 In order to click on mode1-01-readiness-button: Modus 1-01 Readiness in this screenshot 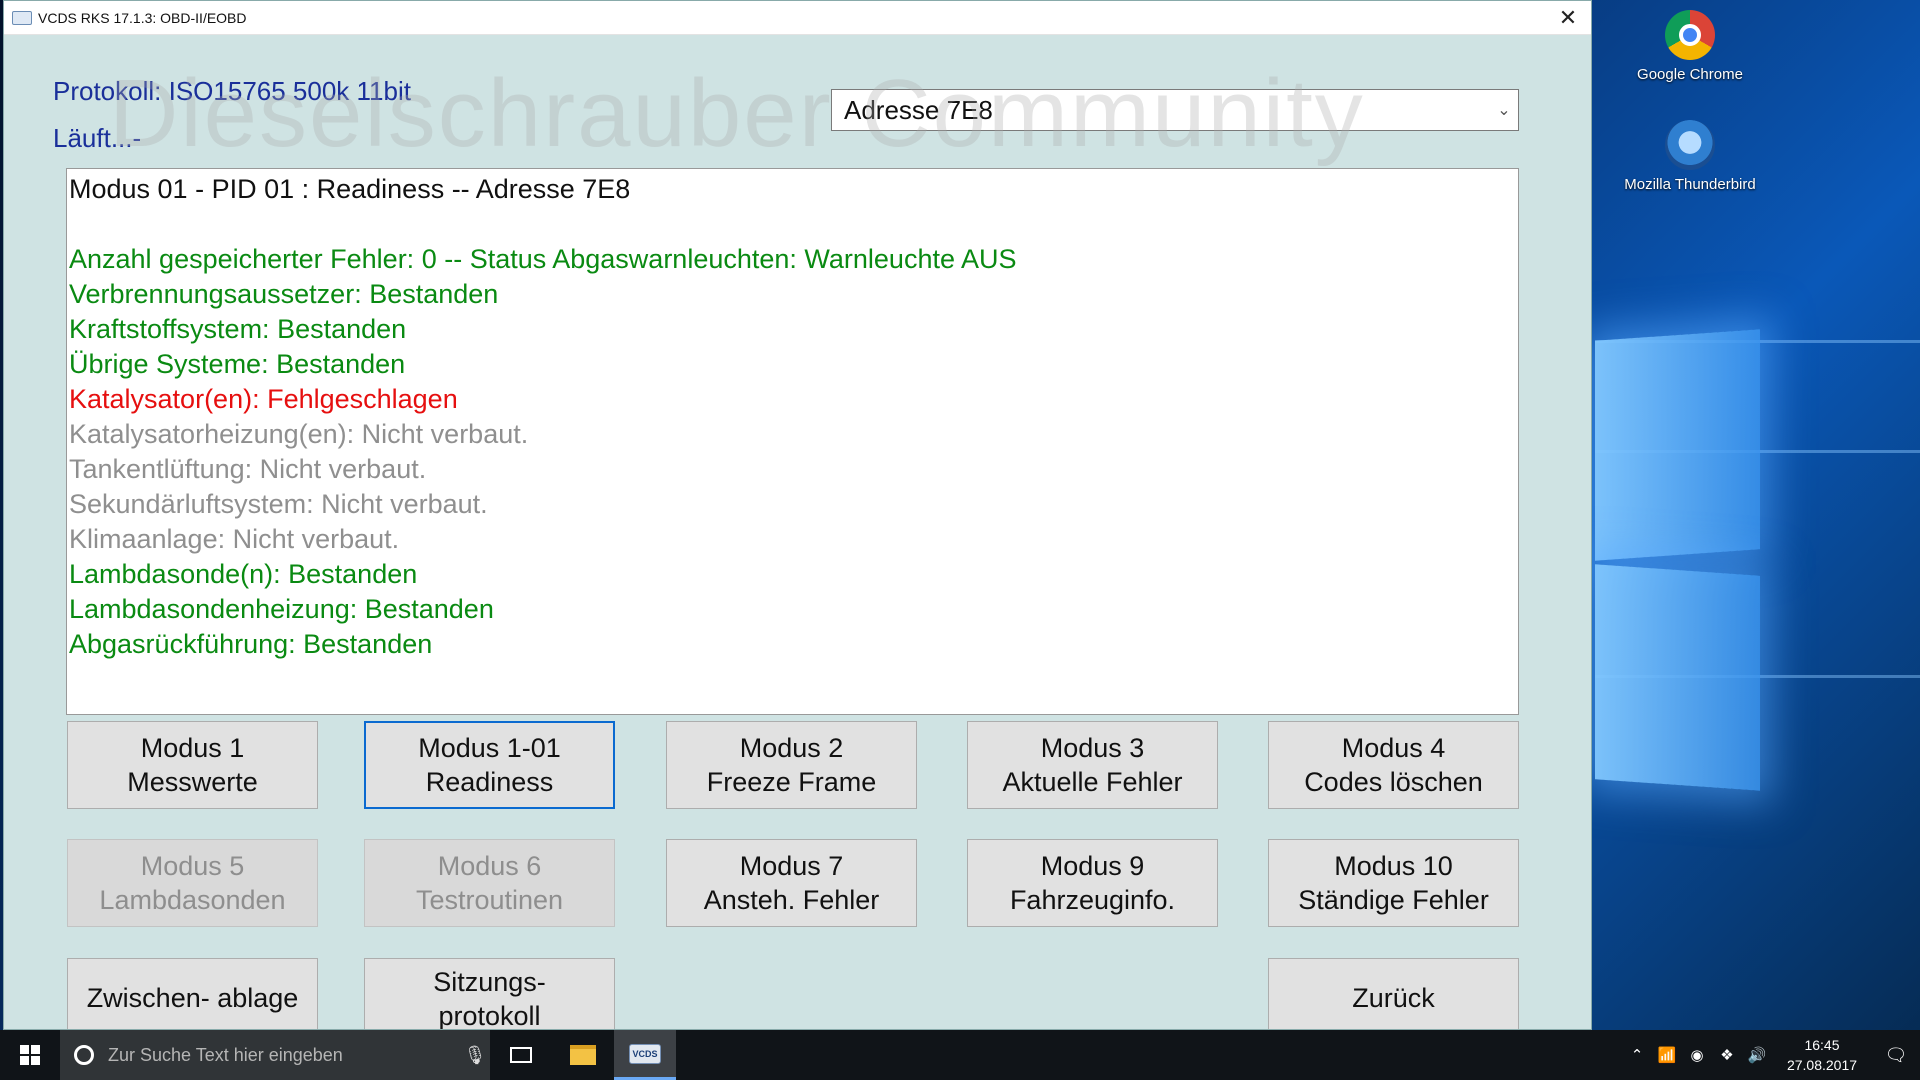, I will do `click(489, 765)`.